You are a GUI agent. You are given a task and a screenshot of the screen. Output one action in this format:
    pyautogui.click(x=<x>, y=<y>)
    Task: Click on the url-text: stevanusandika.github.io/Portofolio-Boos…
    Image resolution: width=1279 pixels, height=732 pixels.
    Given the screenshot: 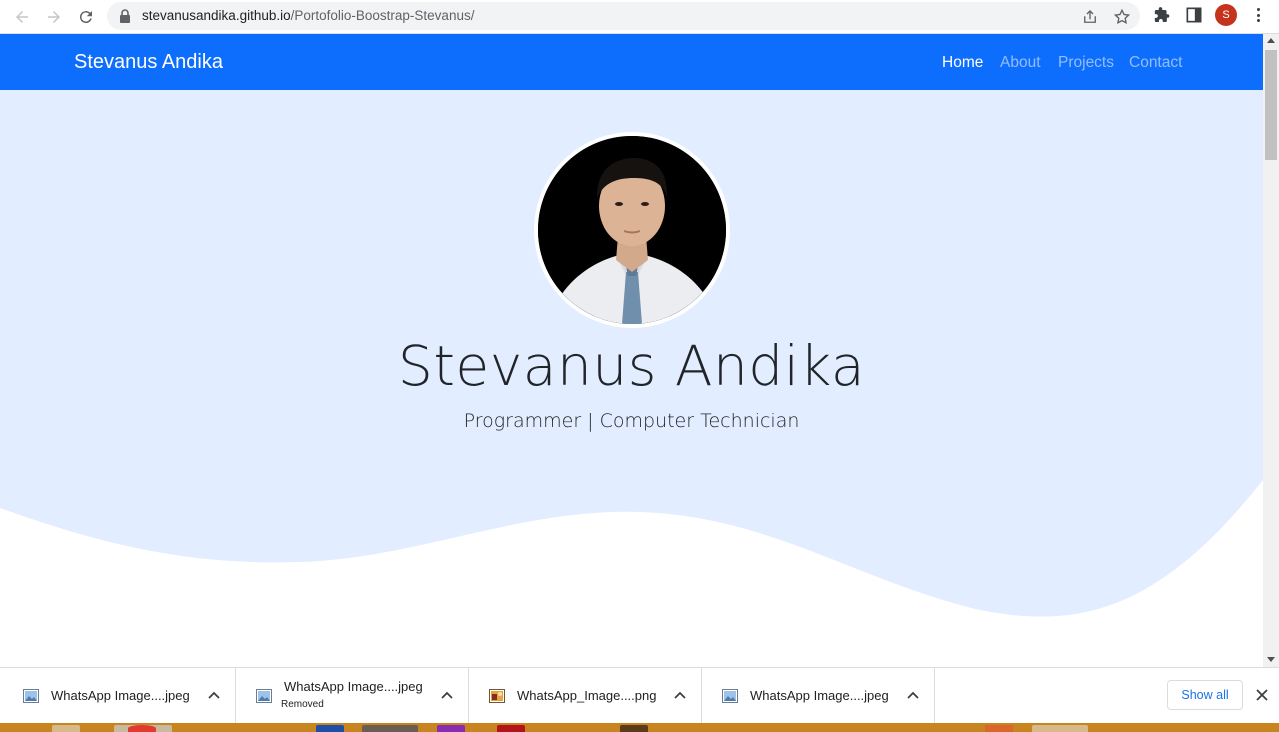 What is the action you would take?
    pyautogui.click(x=308, y=15)
    